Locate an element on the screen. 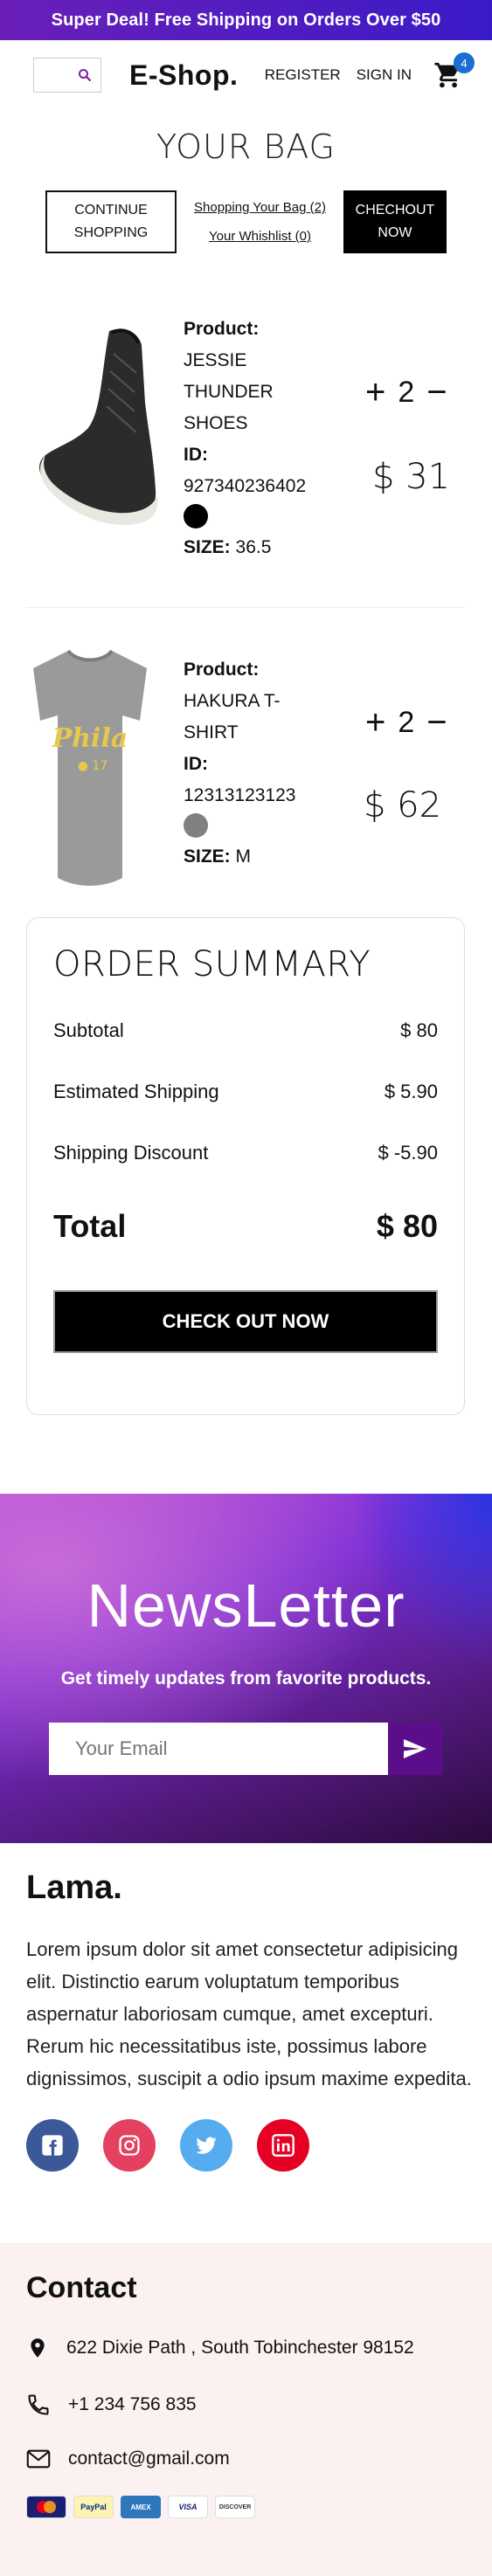 This screenshot has height=2576, width=492. product-image-tshirt: Phila ● 17 is located at coordinates (90, 767).